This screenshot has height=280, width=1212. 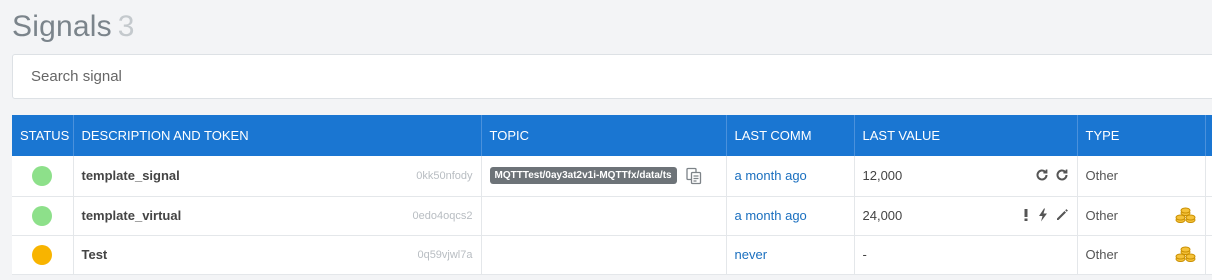 What do you see at coordinates (1043, 216) in the screenshot?
I see `bolt-icon` at bounding box center [1043, 216].